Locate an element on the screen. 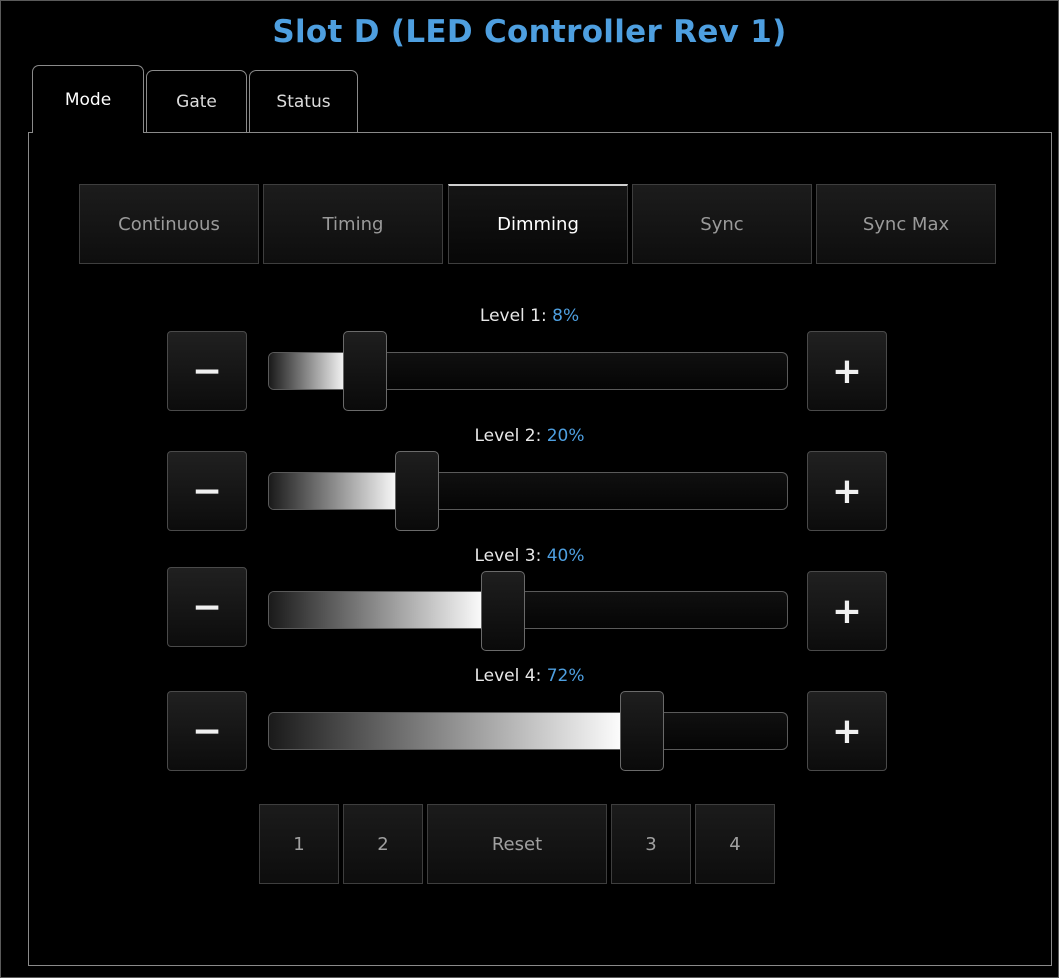 The image size is (1059, 978). level-3-value: 40% is located at coordinates (565, 556).